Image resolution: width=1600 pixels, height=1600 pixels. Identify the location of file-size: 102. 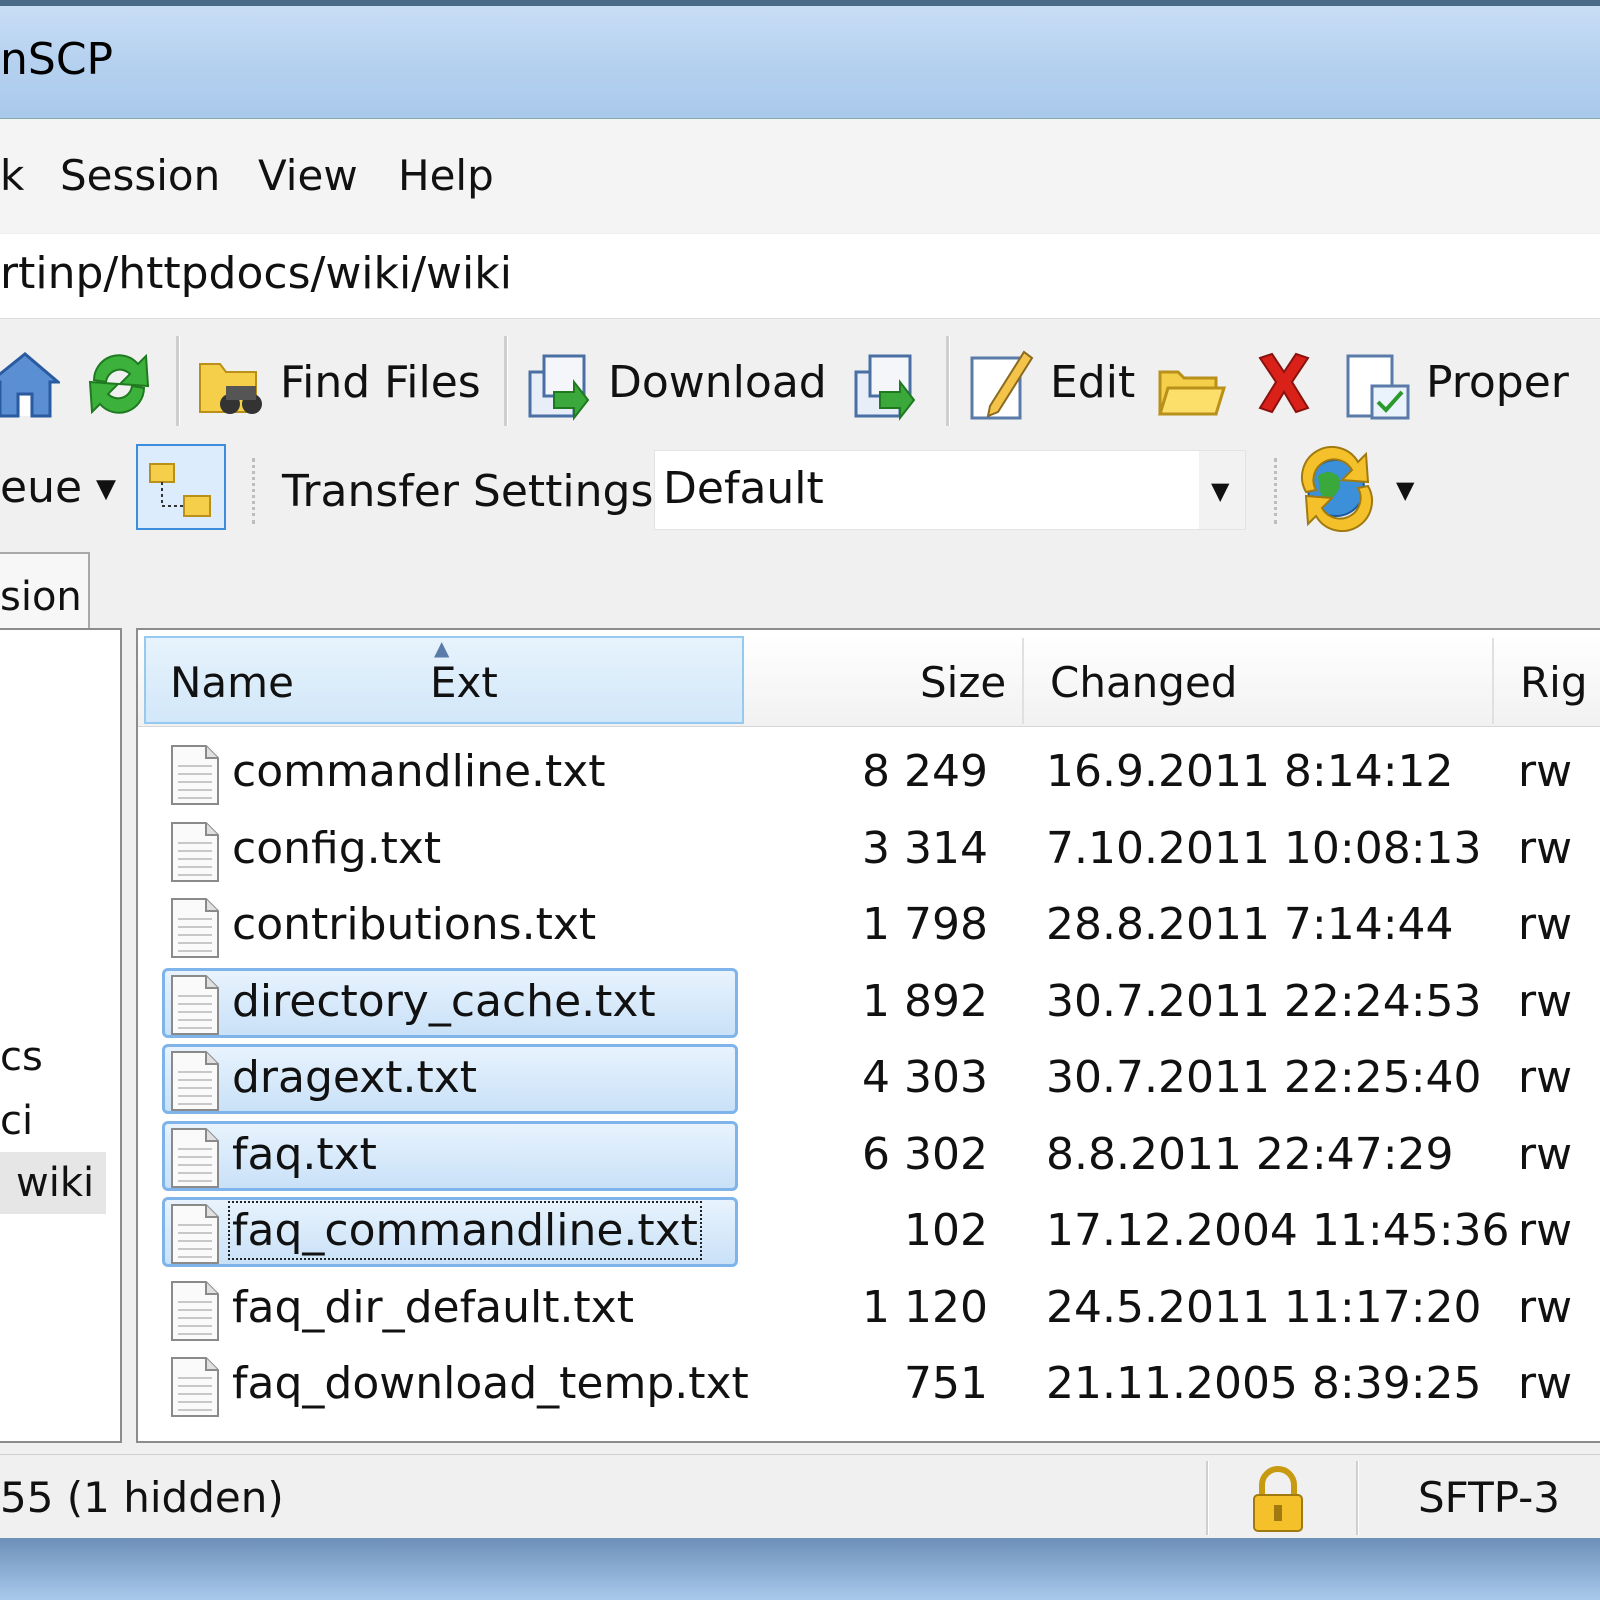
(946, 1230).